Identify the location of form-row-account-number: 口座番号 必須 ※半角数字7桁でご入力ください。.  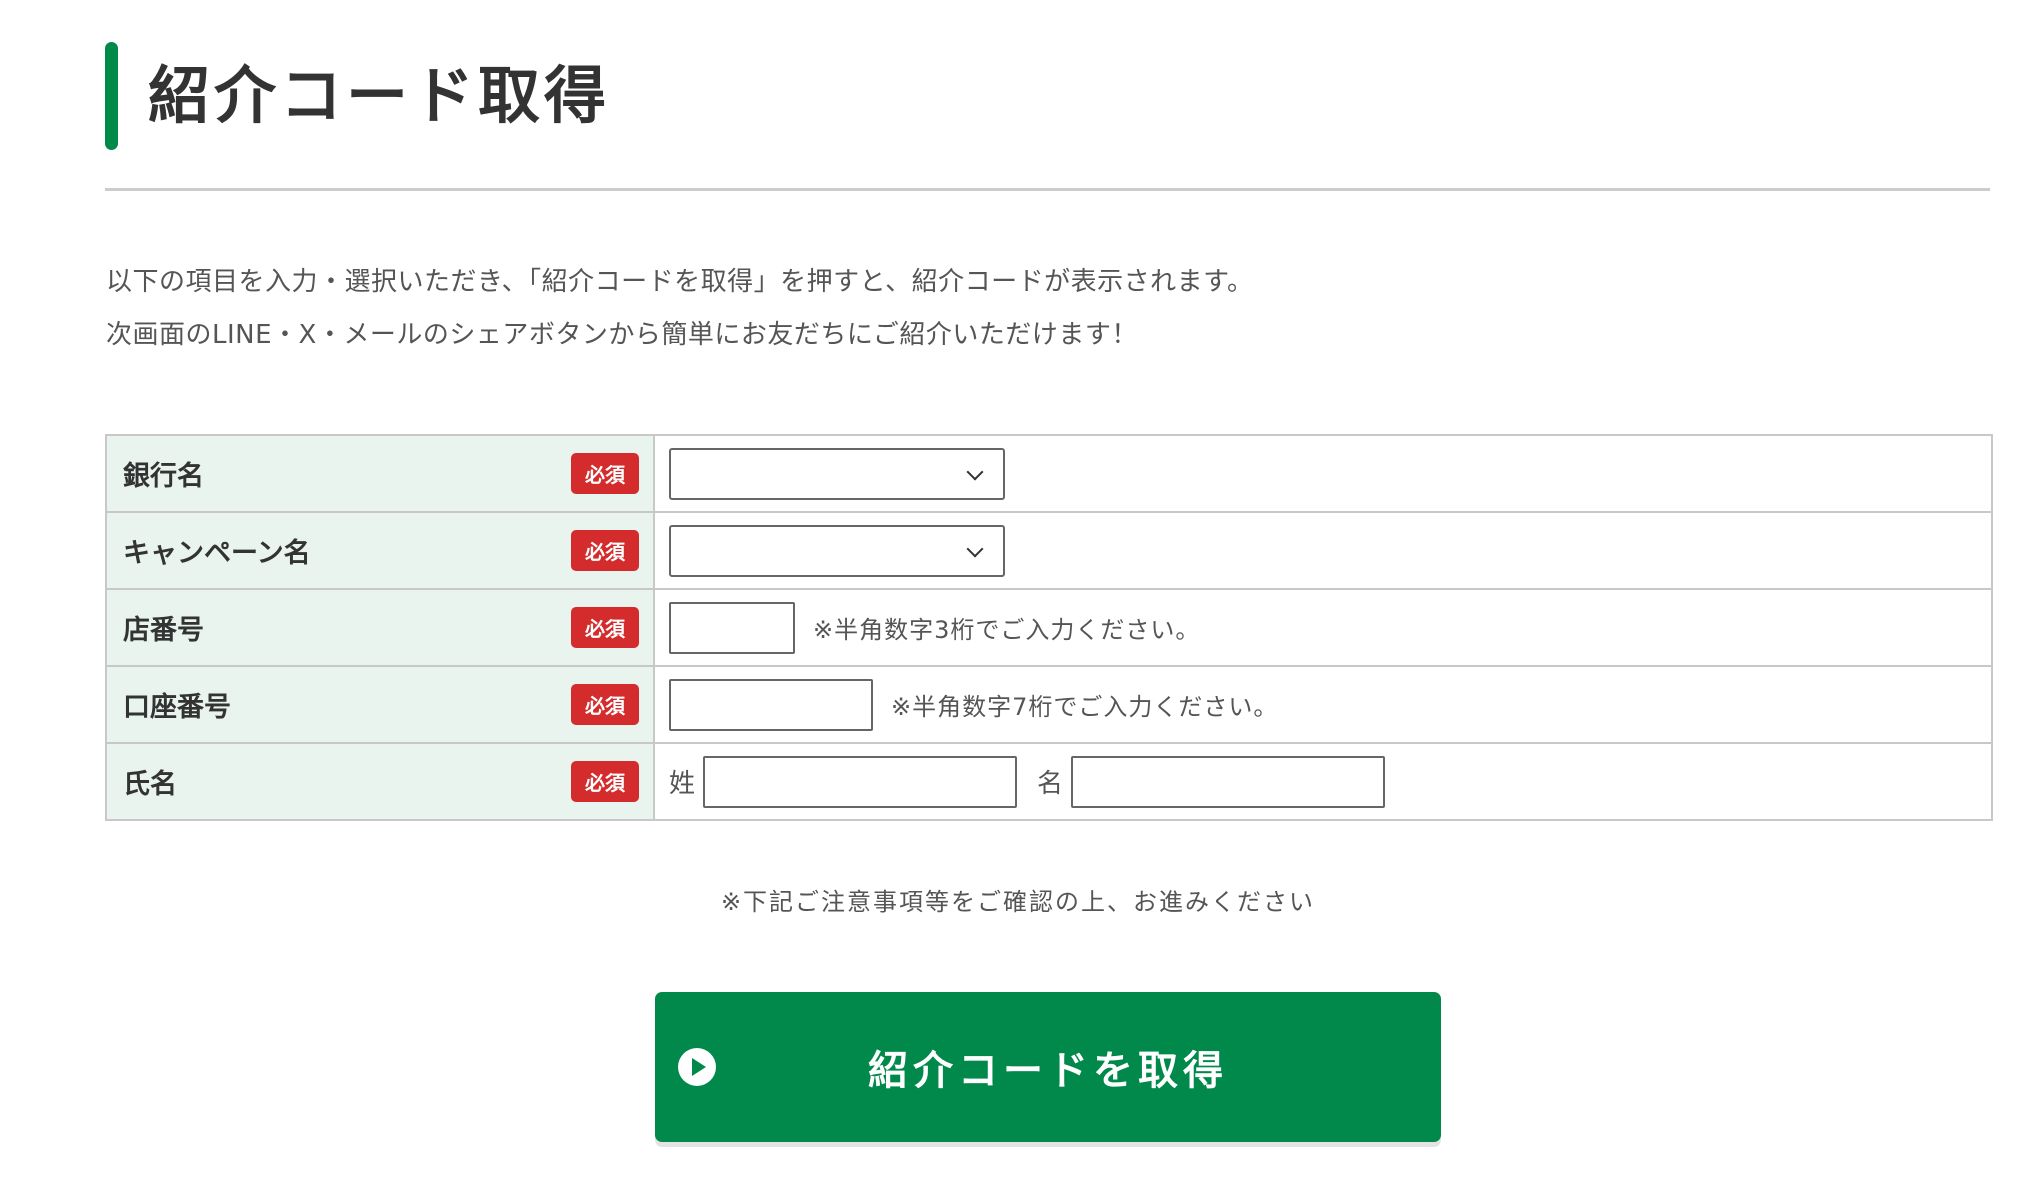
(1049, 705).